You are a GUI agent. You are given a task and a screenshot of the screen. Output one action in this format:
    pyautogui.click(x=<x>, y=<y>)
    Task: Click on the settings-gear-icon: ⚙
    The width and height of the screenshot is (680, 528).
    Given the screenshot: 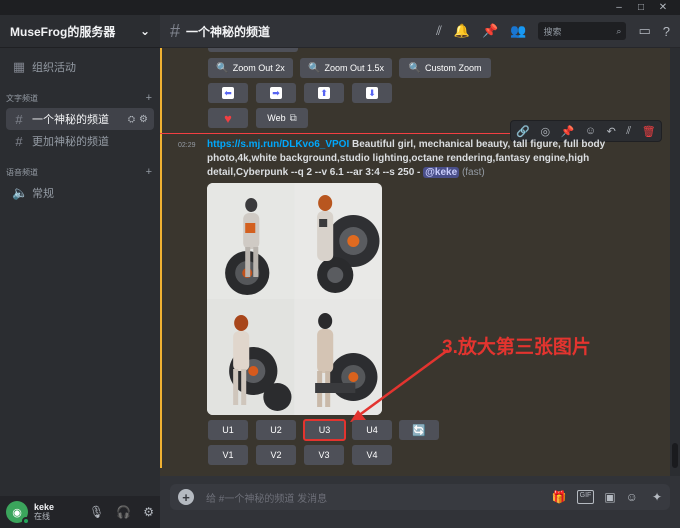 What is the action you would take?
    pyautogui.click(x=148, y=512)
    